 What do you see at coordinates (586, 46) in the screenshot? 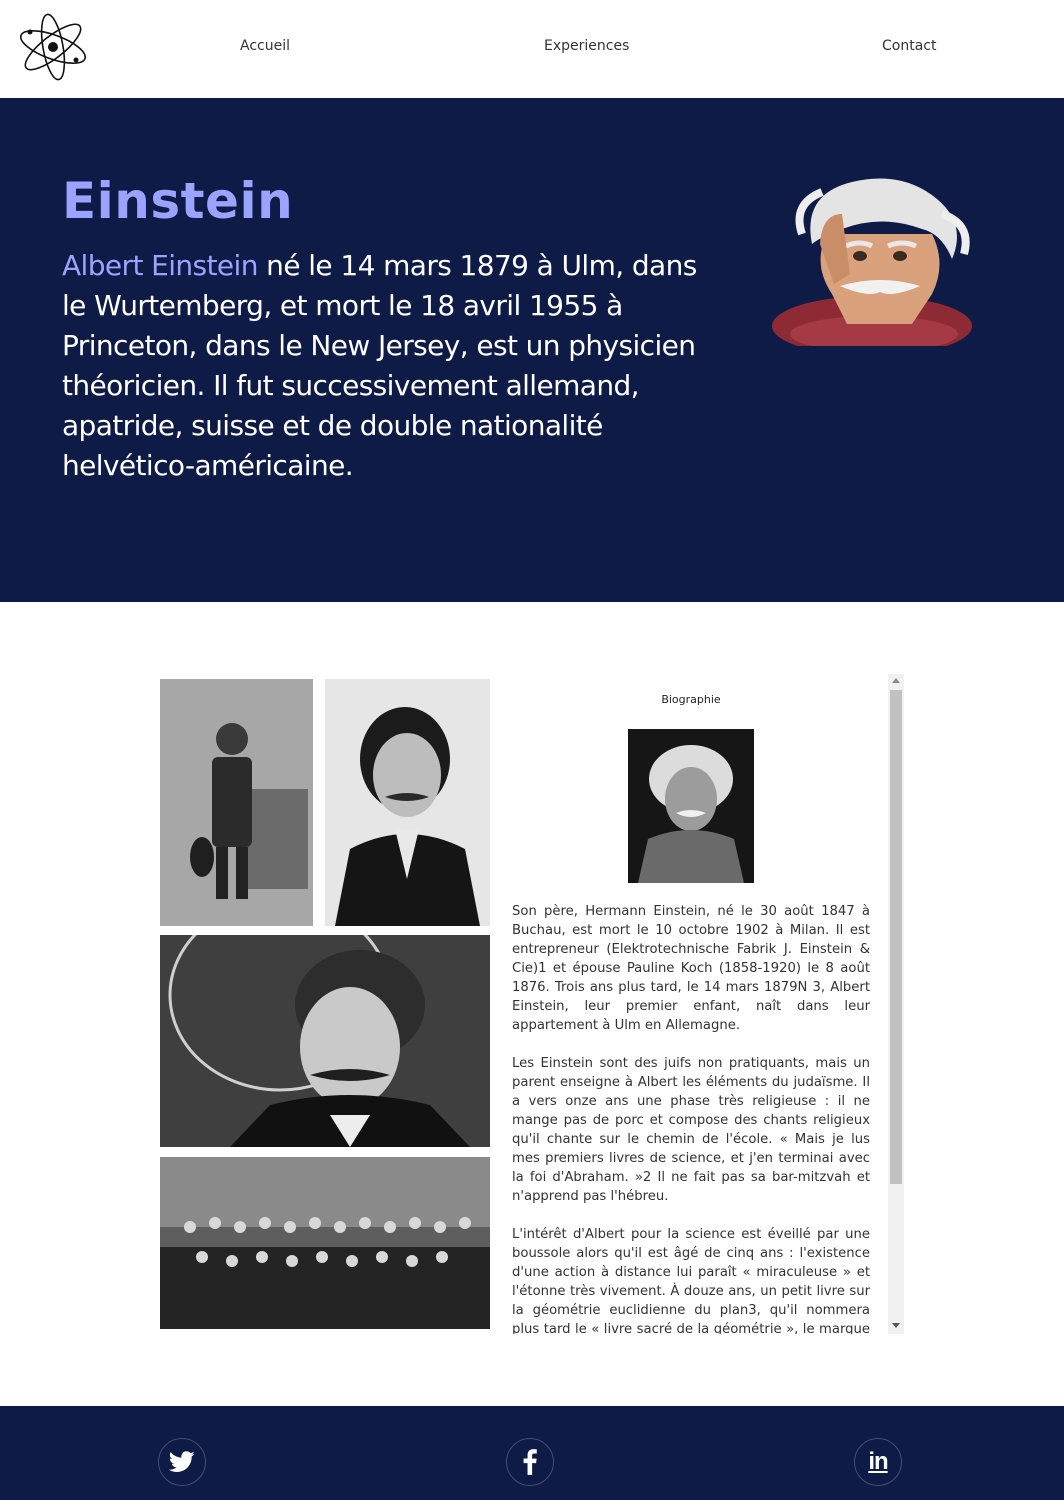
I see `nav-link-experiences: Experiences` at bounding box center [586, 46].